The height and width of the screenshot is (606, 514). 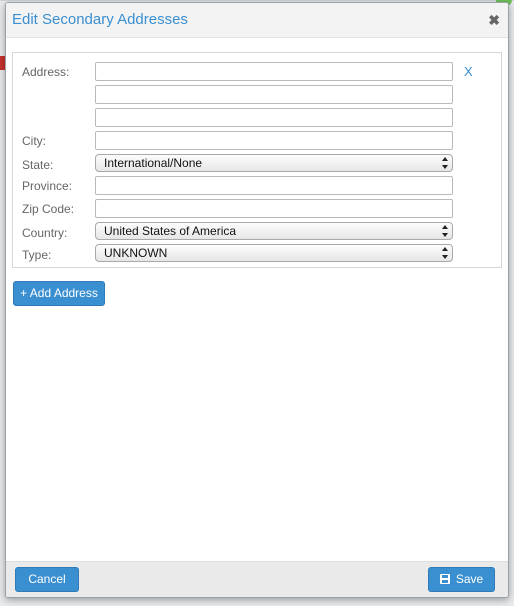 I want to click on province-label: Province:, so click(x=47, y=186).